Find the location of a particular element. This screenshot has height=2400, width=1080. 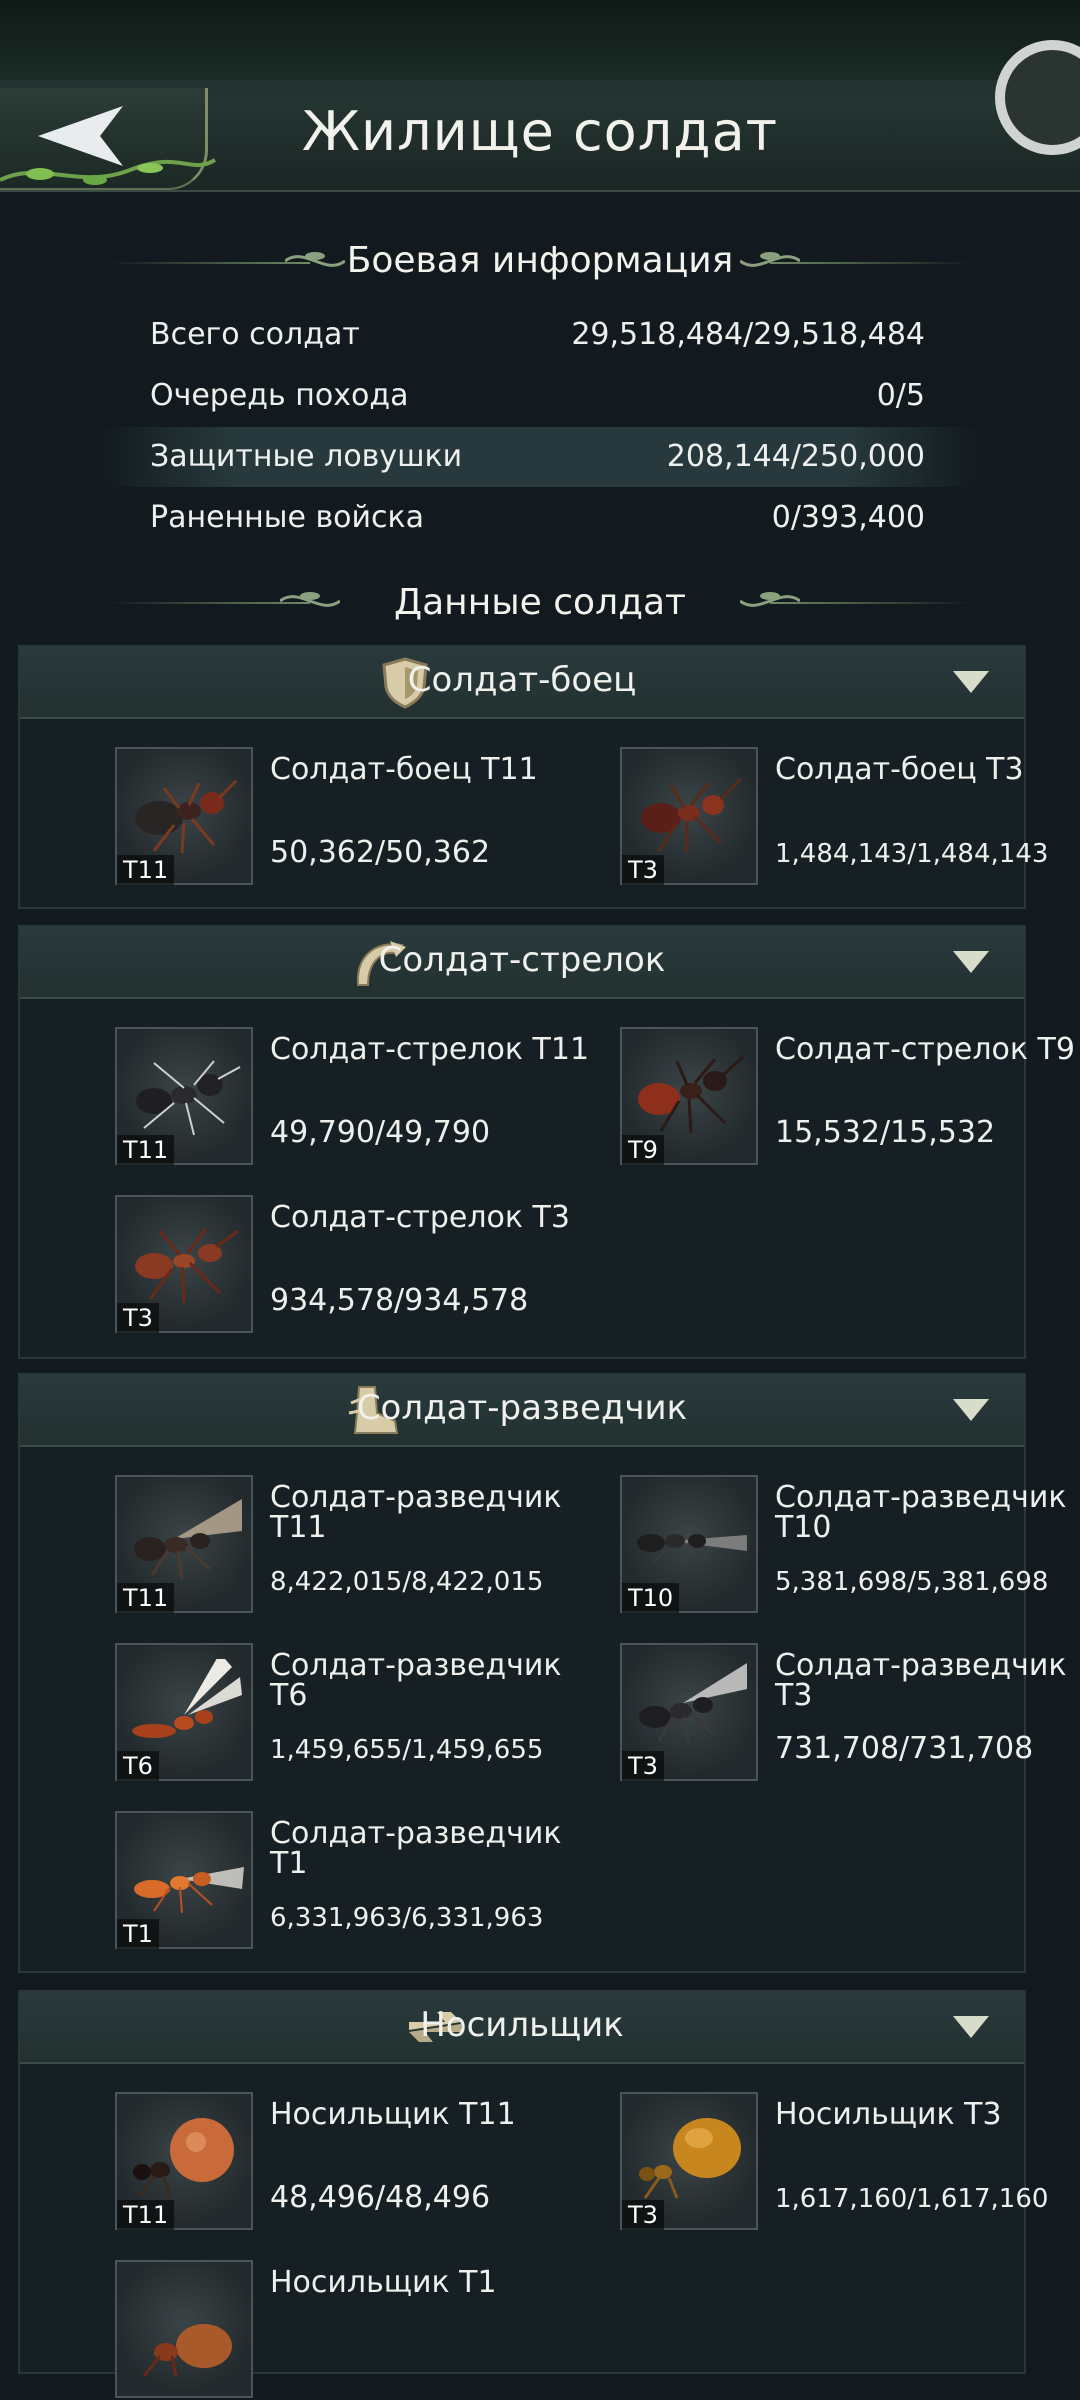

unit-card: T3 Солдат-разведчик T3 731,708/731,708 is located at coordinates (850, 1713).